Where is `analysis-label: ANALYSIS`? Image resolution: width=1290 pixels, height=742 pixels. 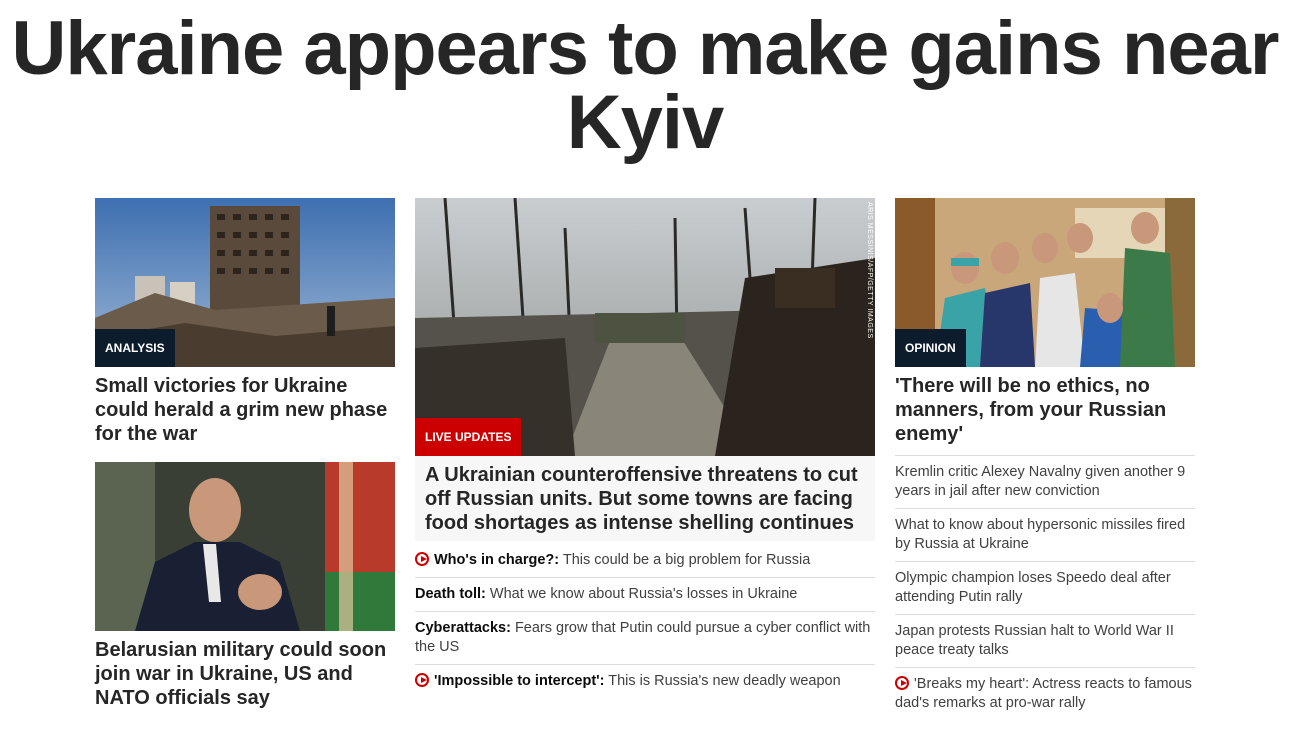 analysis-label: ANALYSIS is located at coordinates (135, 348).